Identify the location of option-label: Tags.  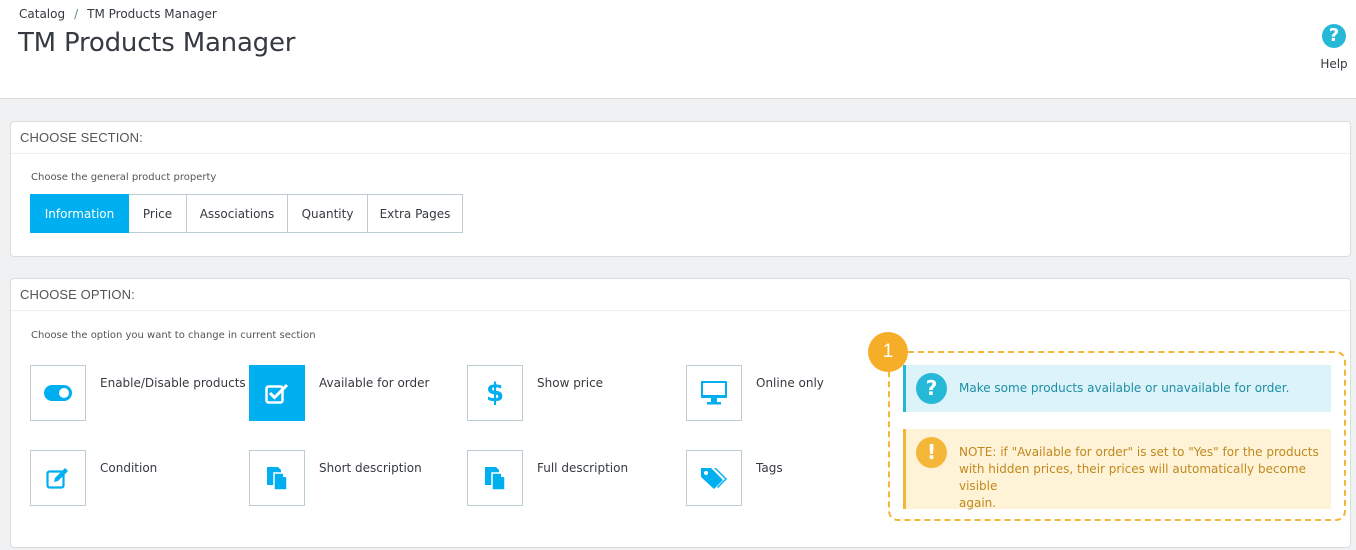
(769, 468).